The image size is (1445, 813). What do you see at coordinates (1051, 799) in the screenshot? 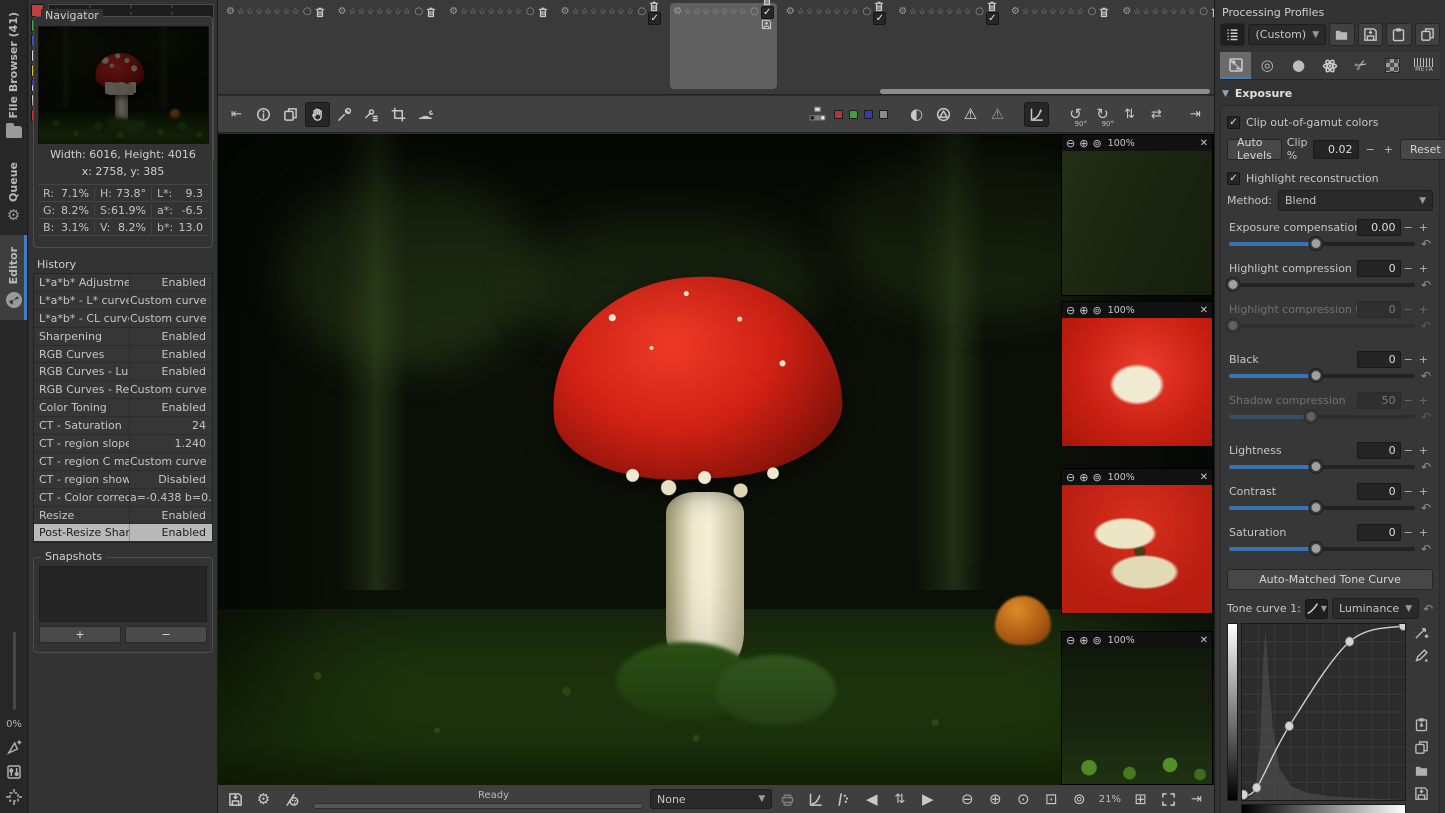
I see `zoom-fit-icon: ⊡` at bounding box center [1051, 799].